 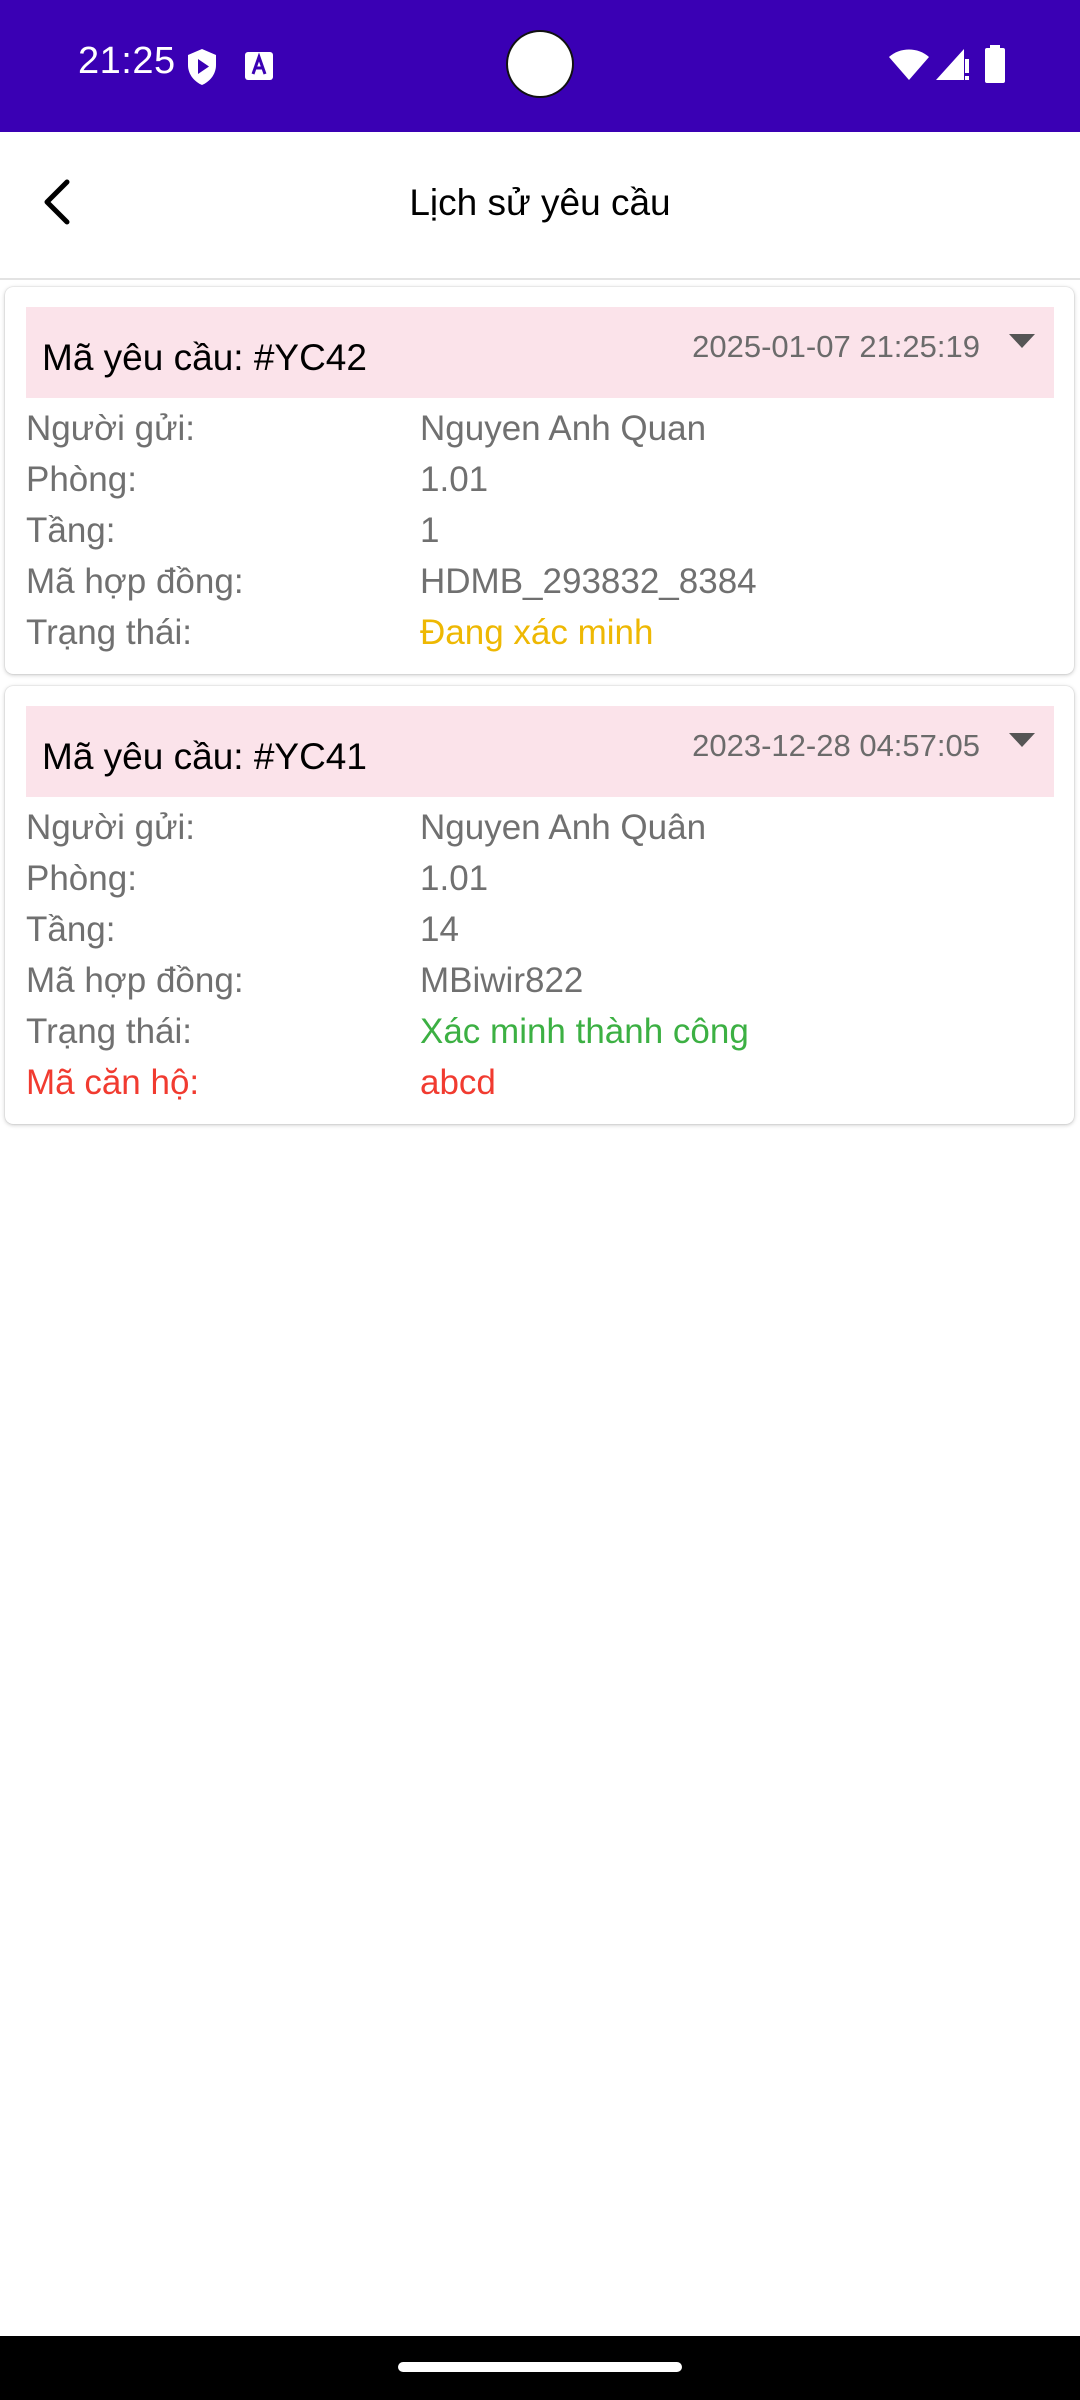 I want to click on request-card-header: Mã yêu cầu: #YC42 2025-01-07 21:25:19, so click(x=540, y=352).